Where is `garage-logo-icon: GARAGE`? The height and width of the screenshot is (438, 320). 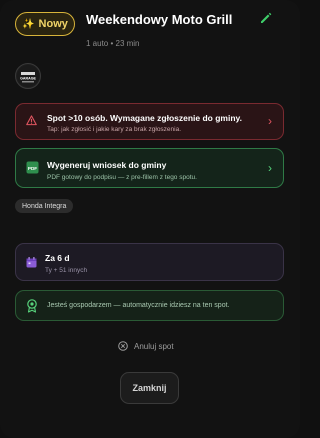
garage-logo-icon: GARAGE is located at coordinates (28, 76).